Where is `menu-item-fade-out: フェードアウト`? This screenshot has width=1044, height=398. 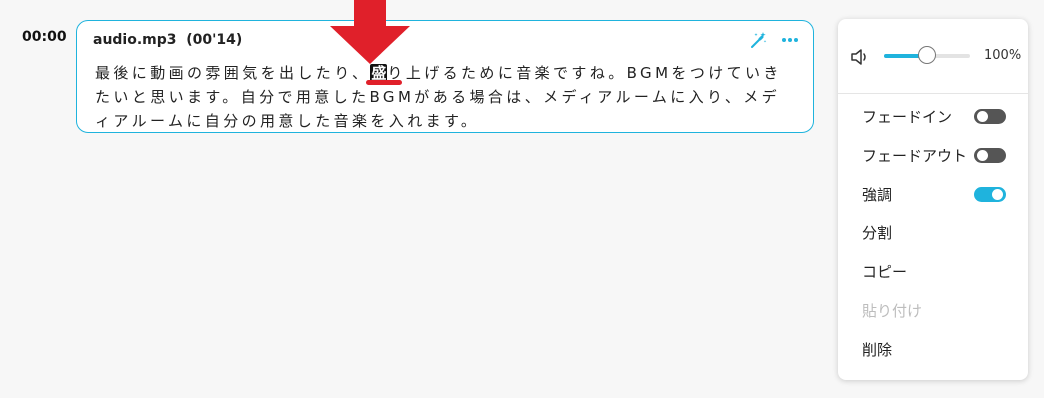 menu-item-fade-out: フェードアウト is located at coordinates (914, 155).